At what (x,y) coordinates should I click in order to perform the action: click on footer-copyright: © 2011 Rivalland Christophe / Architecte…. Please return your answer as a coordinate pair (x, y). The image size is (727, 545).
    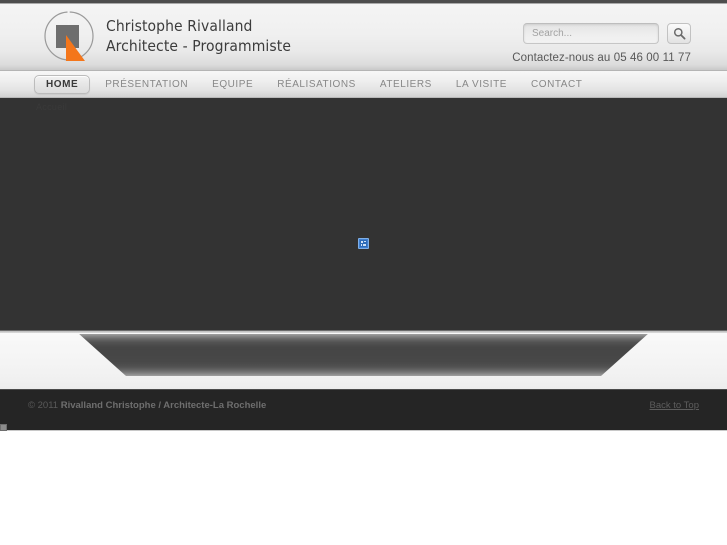
    Looking at the image, I should click on (147, 405).